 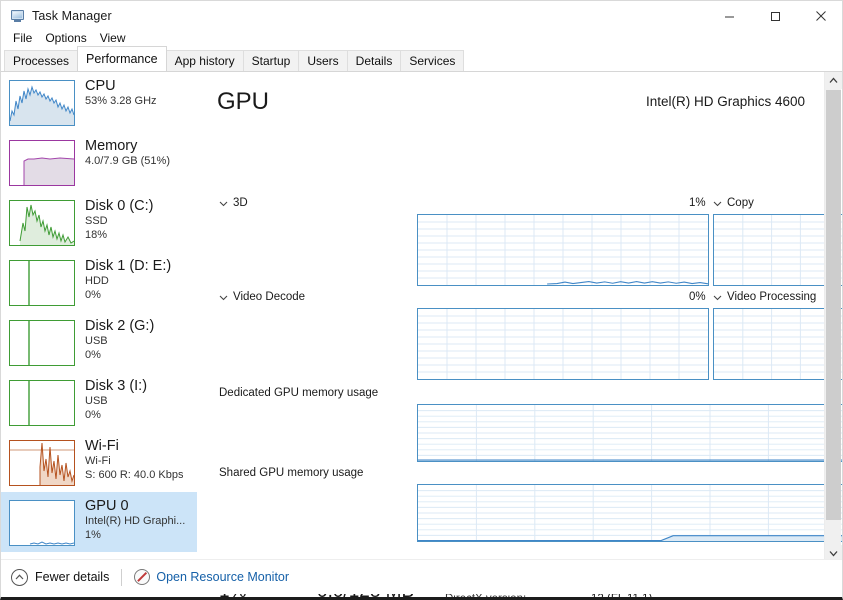 I want to click on engine-label-3d: 3D, so click(x=240, y=203).